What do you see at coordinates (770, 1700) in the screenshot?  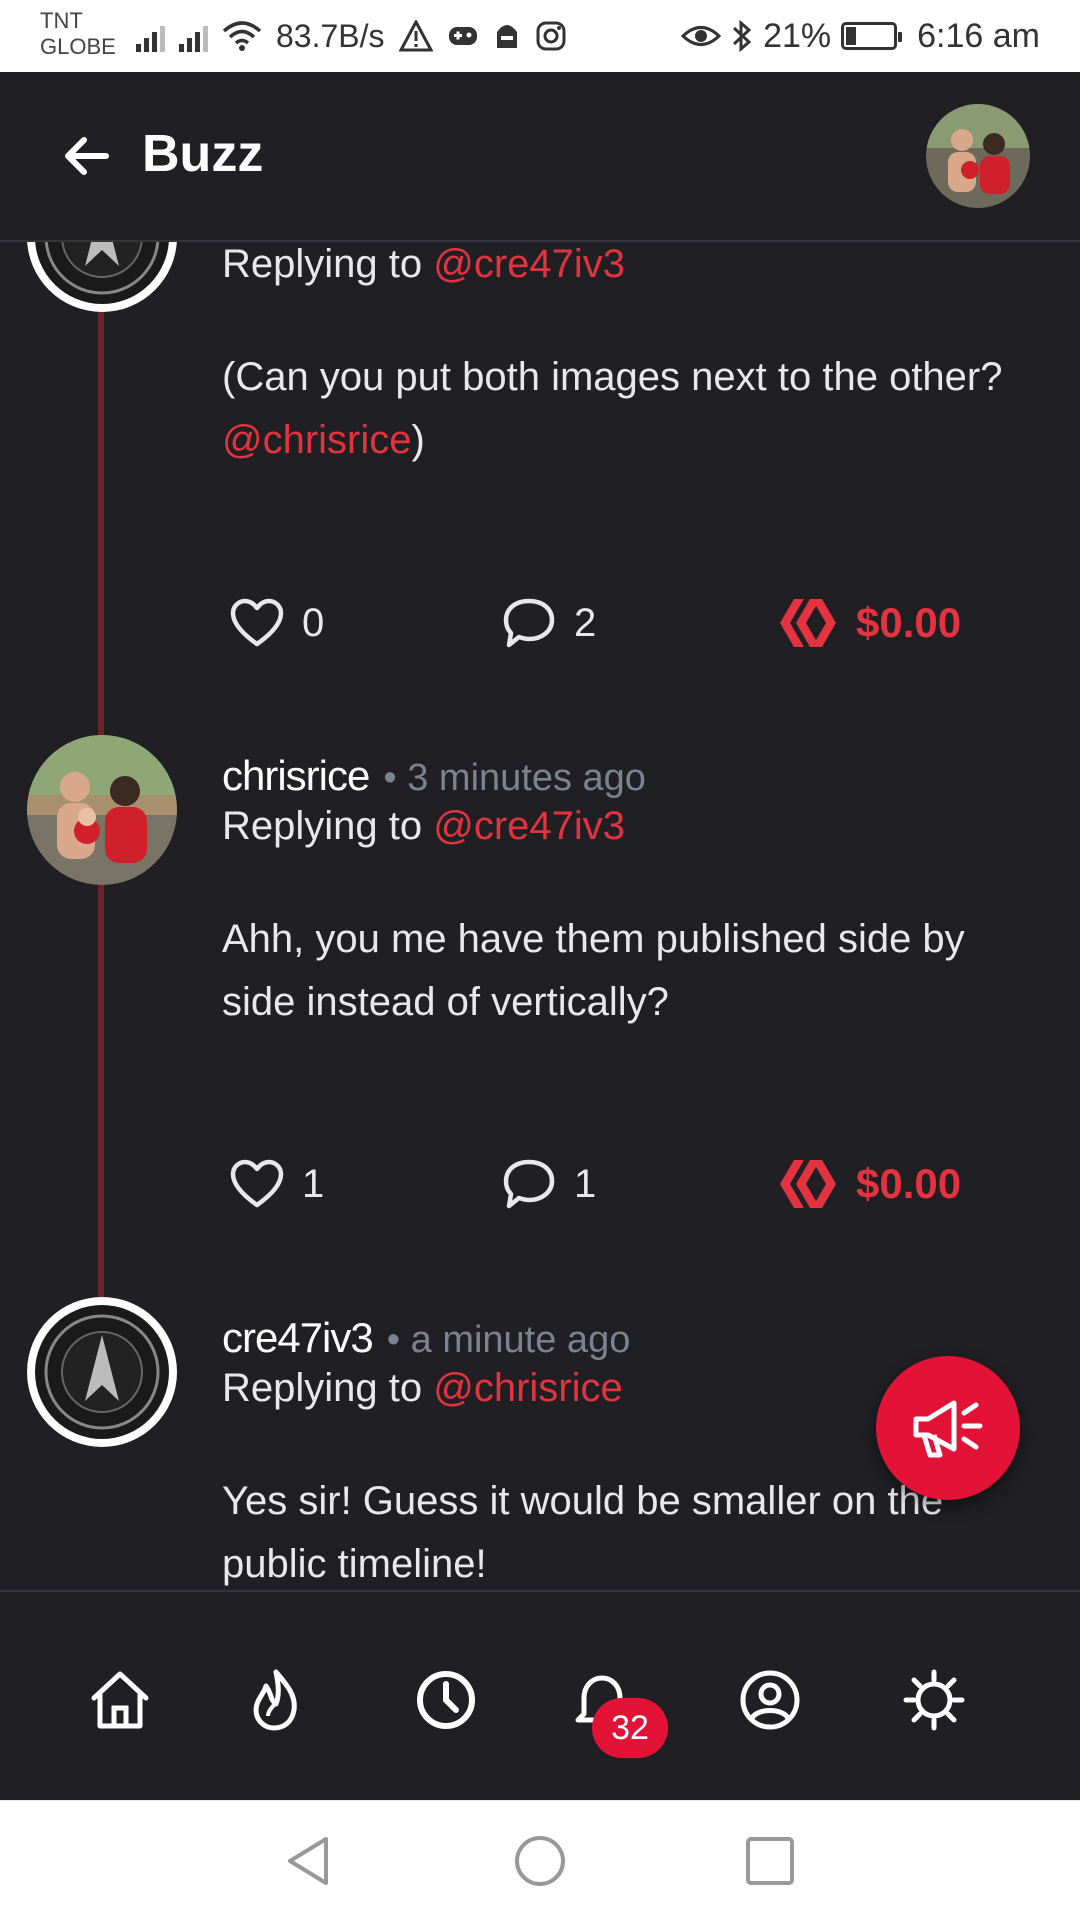 I see `profile-icon` at bounding box center [770, 1700].